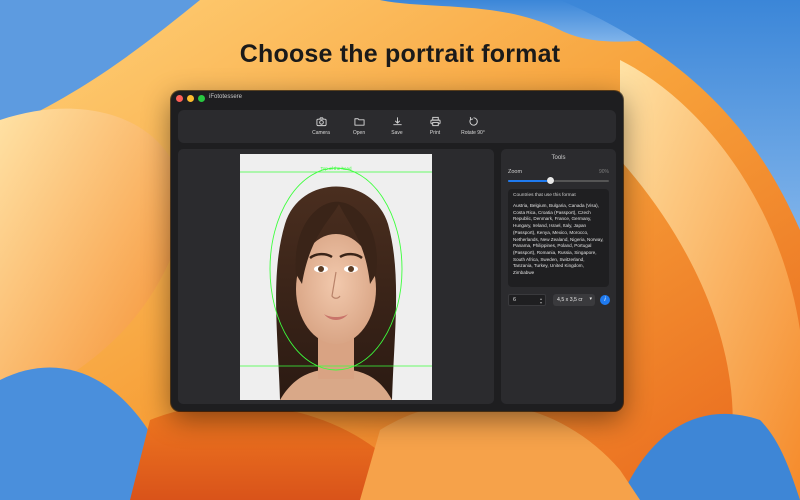  I want to click on download-icon, so click(397, 121).